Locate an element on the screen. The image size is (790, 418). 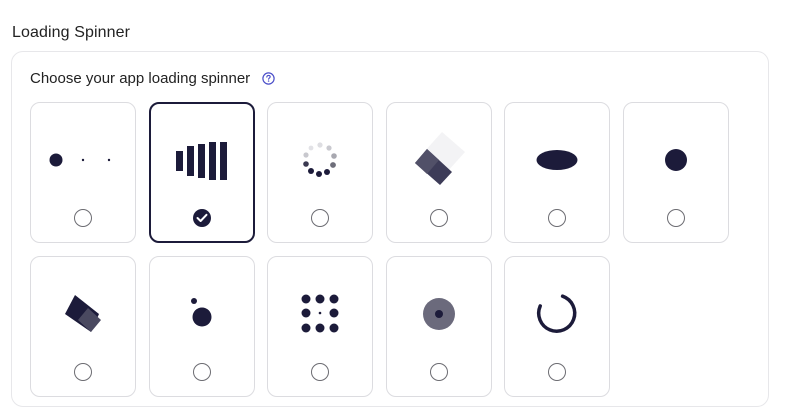
spinner-option-pulsing-ellipse is located at coordinates (557, 172).